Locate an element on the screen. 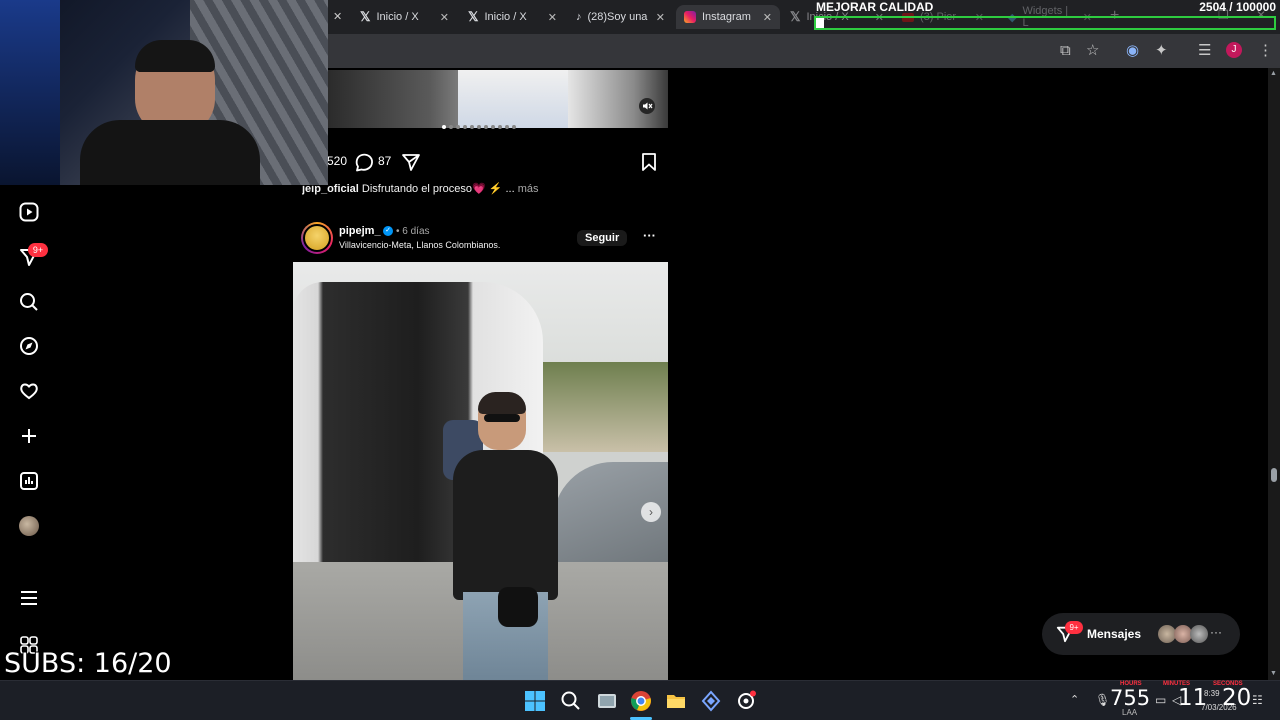 Image resolution: width=1280 pixels, height=720 pixels. bookmark-star-icon: ☆ is located at coordinates (1092, 51).